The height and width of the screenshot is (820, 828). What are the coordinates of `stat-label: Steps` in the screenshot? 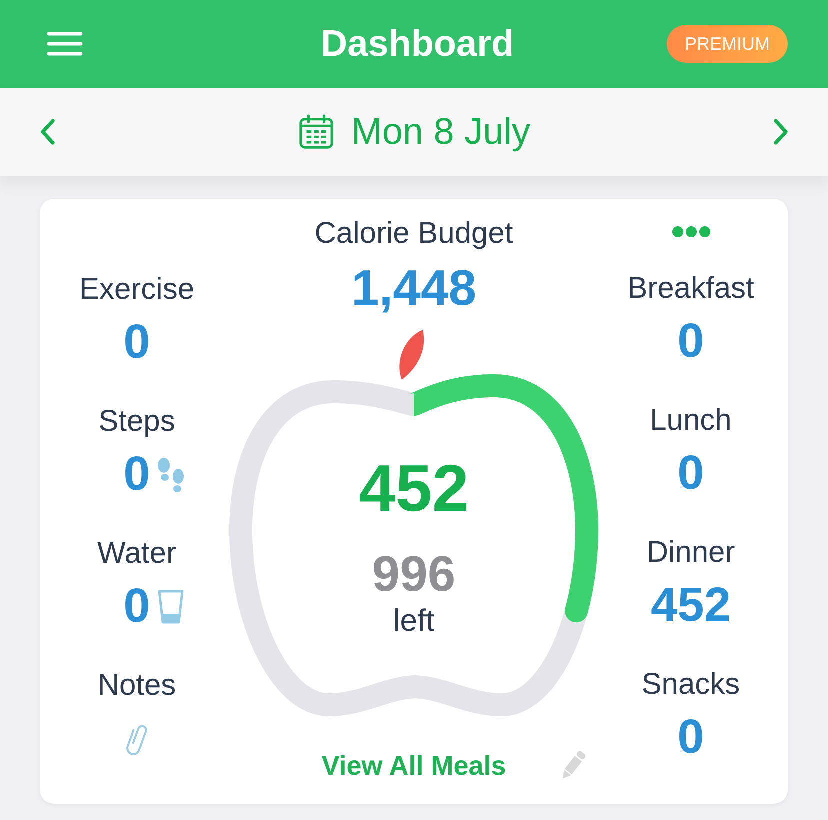 It's located at (137, 422).